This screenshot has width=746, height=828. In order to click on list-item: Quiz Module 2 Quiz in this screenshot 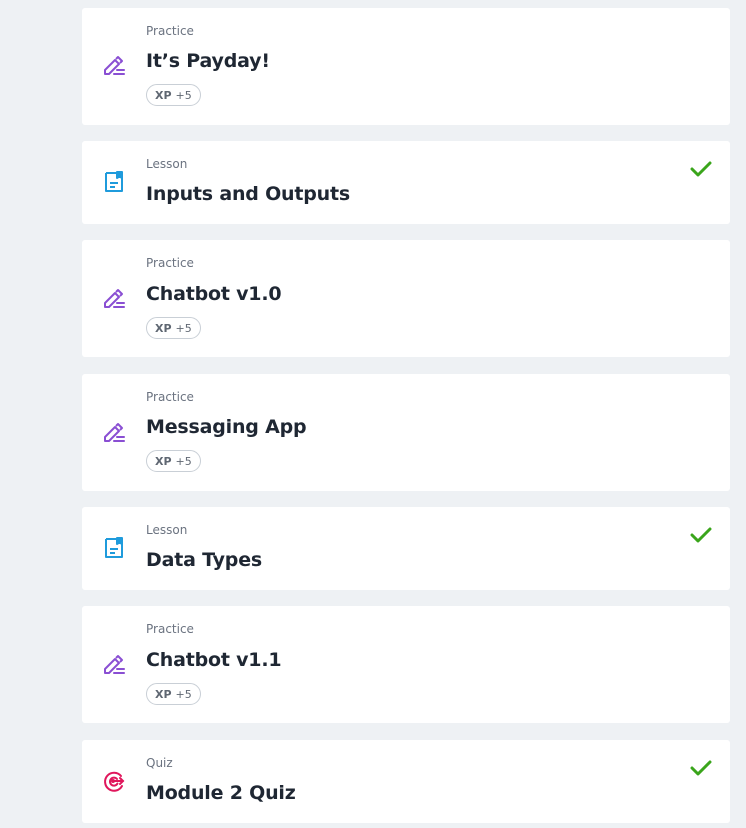, I will do `click(406, 781)`.